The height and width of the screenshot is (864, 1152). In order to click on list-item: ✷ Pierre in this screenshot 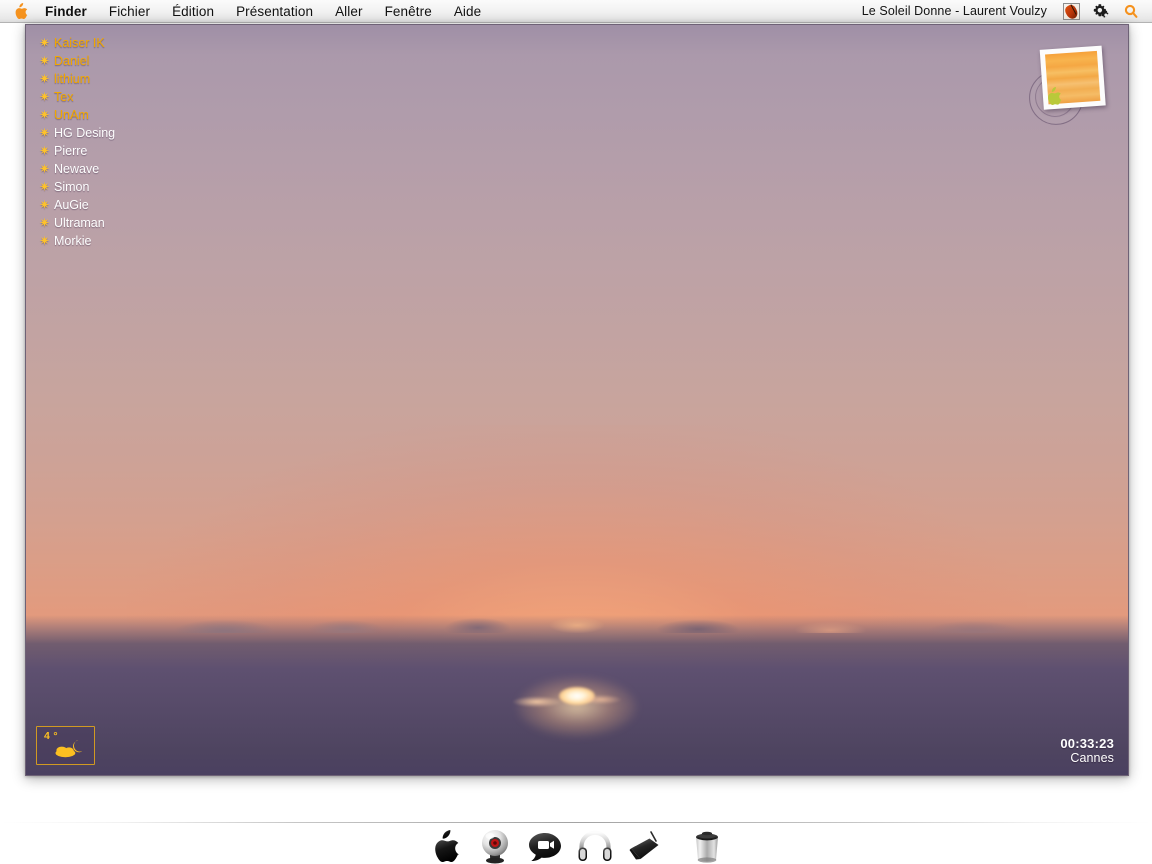, I will do `click(76, 151)`.